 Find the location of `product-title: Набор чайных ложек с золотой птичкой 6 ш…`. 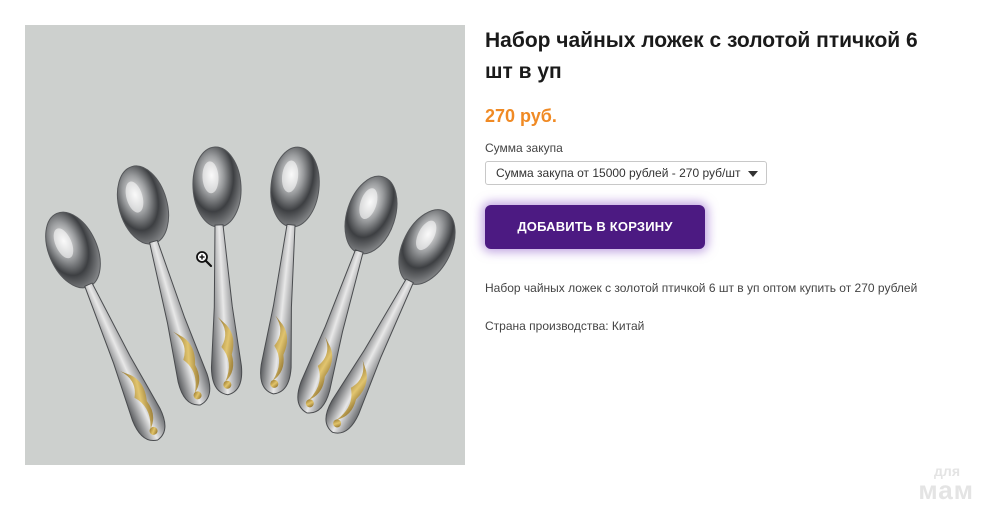

product-title: Набор чайных ложек с золотой птичкой 6 ш… is located at coordinates (701, 56).